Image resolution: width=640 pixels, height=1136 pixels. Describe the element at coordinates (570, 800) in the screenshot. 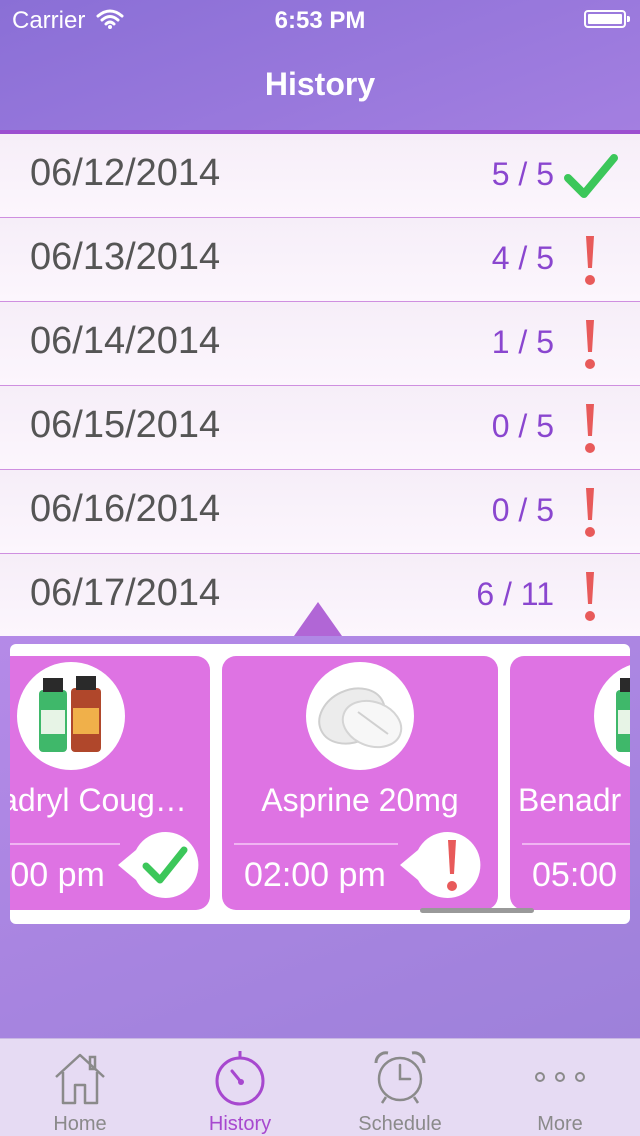

I see `medication-name: Benadr` at that location.